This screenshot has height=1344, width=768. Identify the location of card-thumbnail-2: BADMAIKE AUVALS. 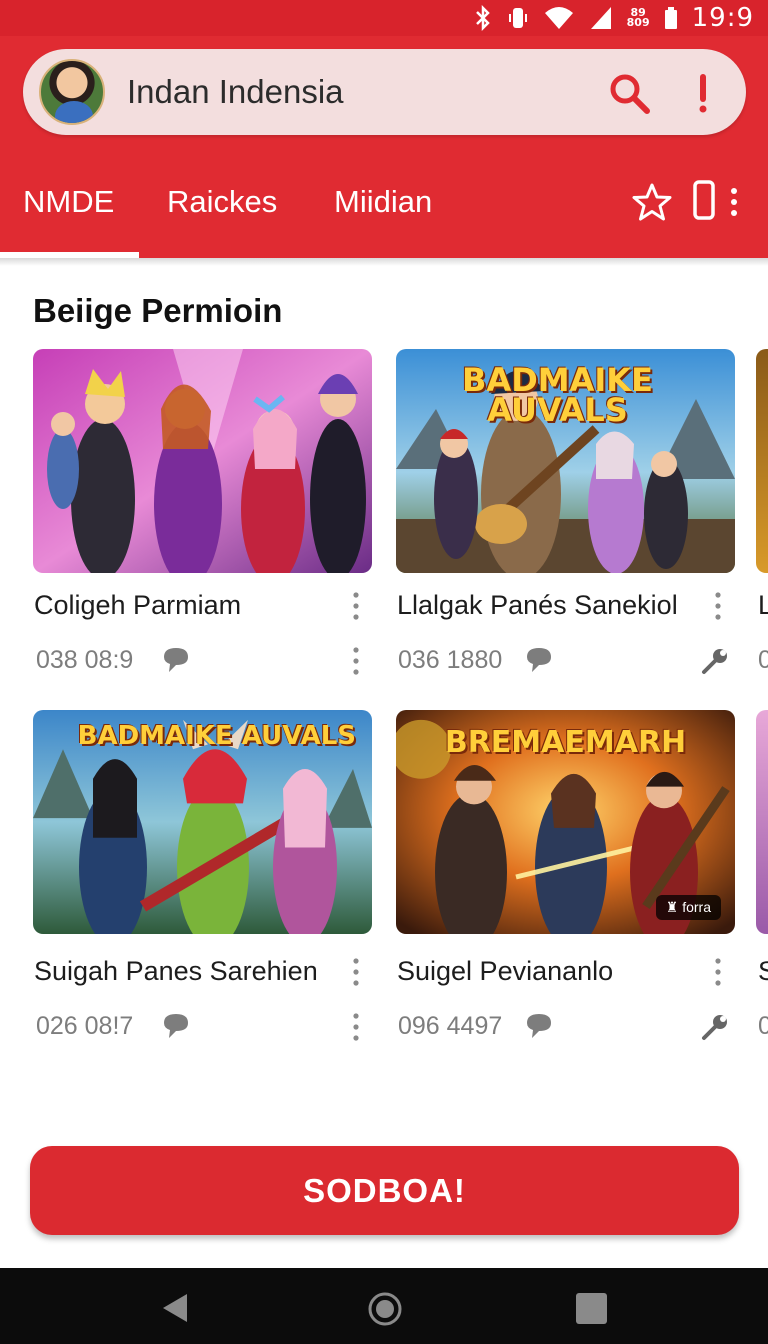
(565, 461).